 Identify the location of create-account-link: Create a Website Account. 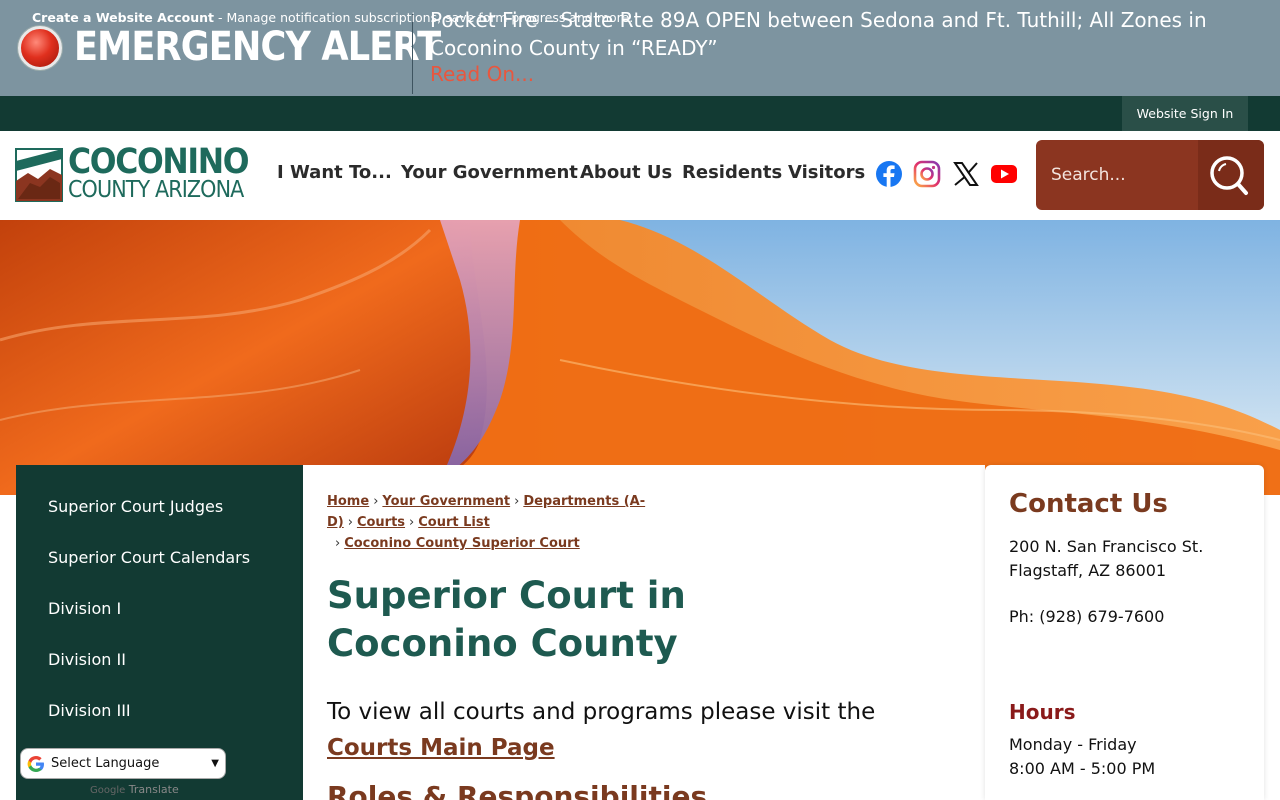
(123, 17).